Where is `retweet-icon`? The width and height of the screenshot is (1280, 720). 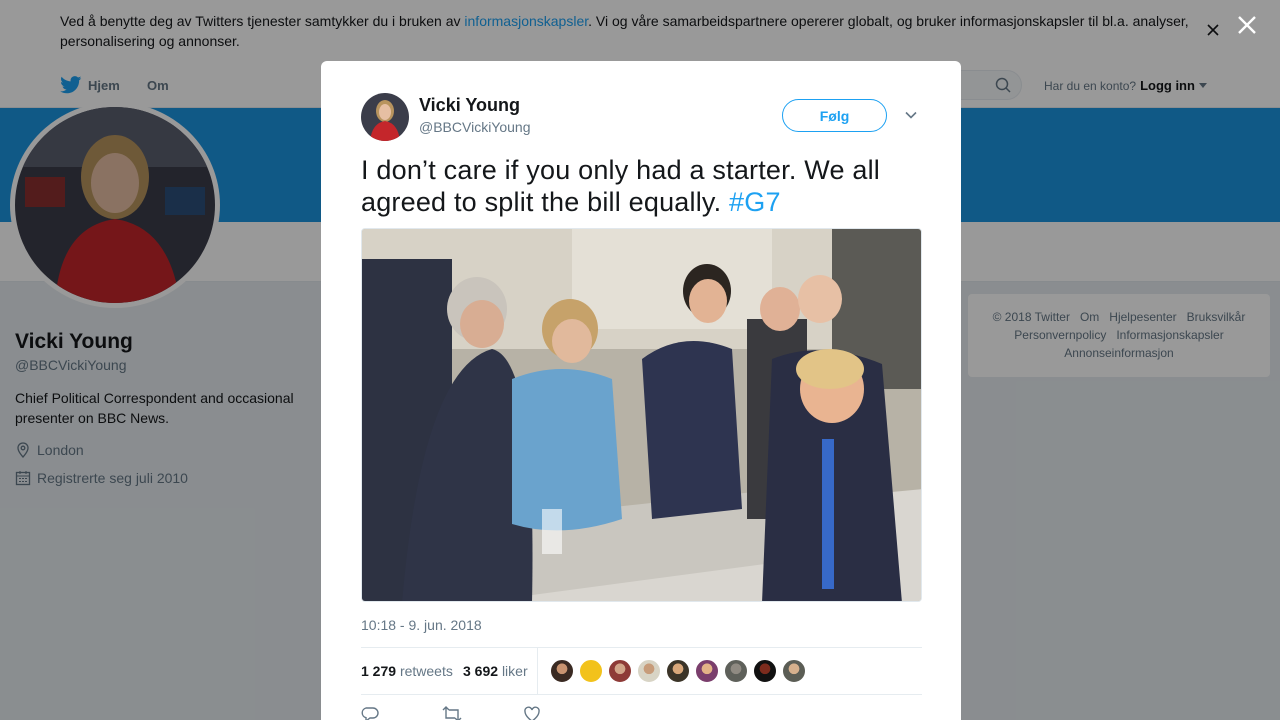 retweet-icon is located at coordinates (452, 713).